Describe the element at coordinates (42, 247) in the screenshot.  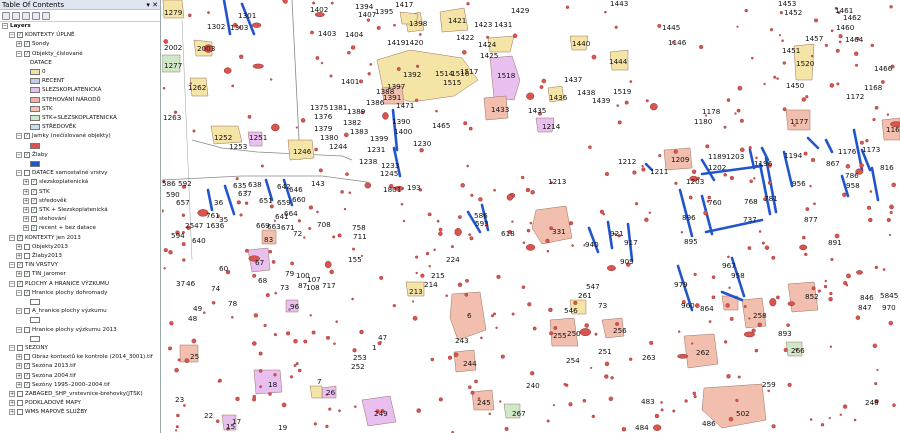
I see `layer-row-r24: + Objekty2013` at that location.